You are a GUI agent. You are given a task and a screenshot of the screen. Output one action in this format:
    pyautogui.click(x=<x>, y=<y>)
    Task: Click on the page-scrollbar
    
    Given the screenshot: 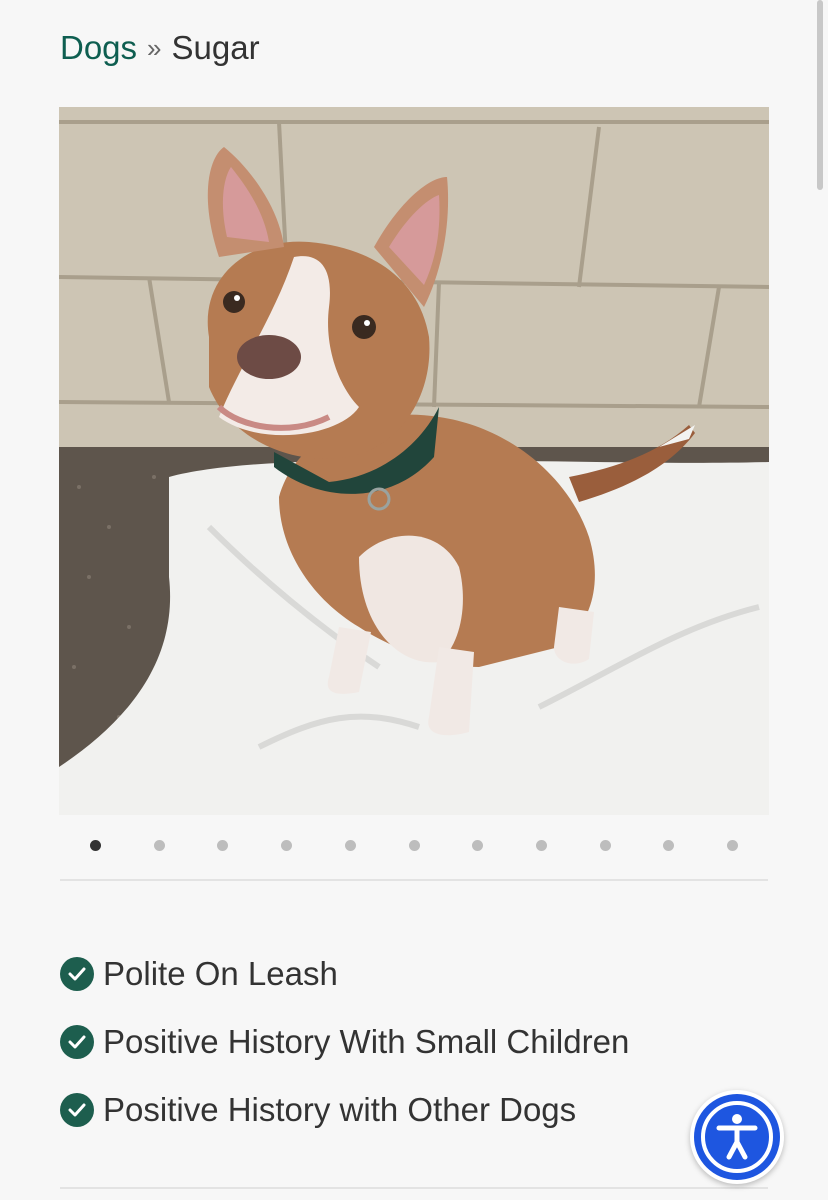 What is the action you would take?
    pyautogui.click(x=820, y=95)
    